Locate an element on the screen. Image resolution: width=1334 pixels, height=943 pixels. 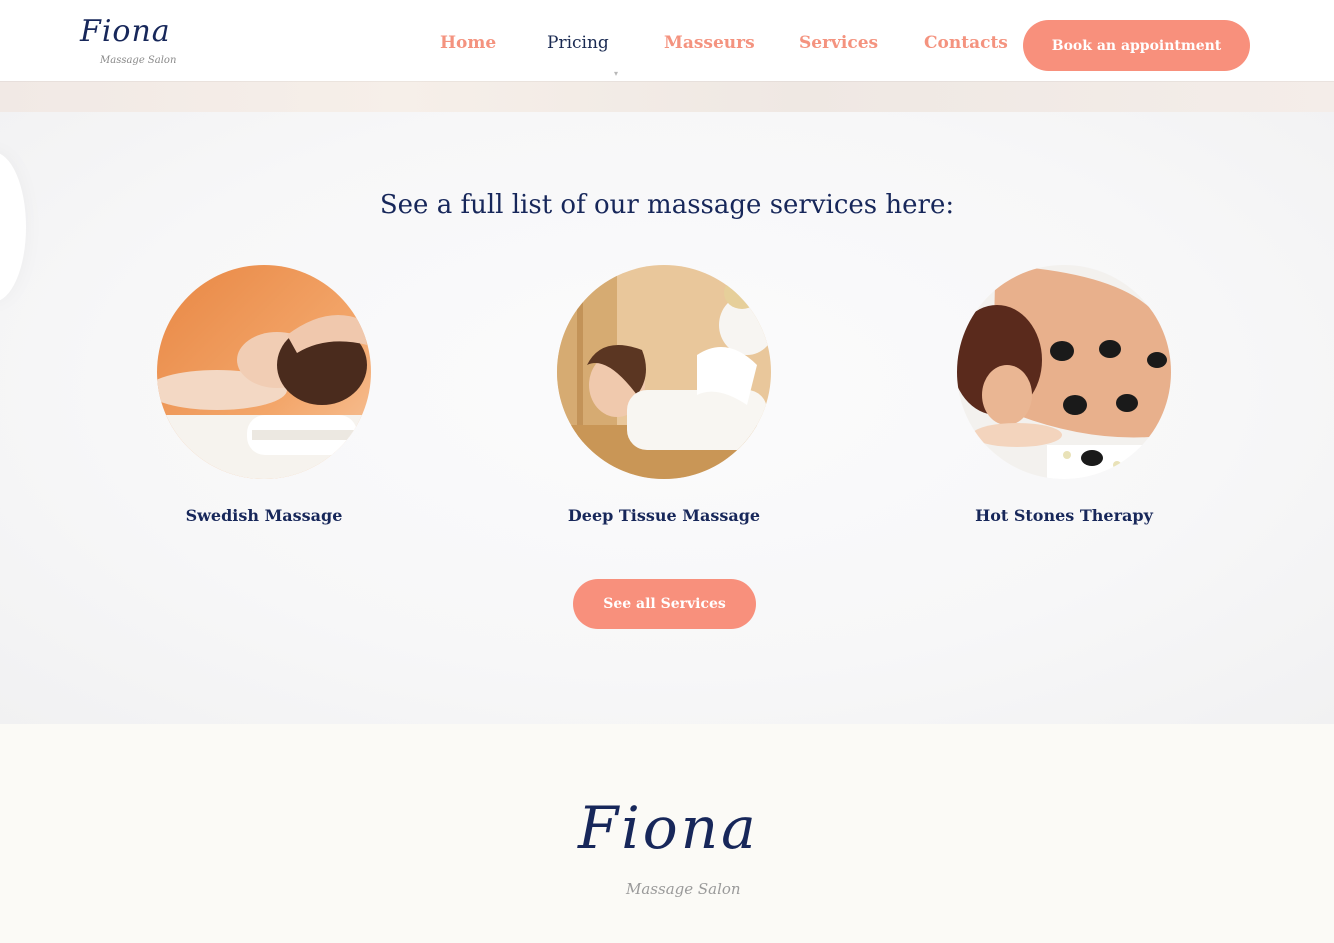
book-appointment-button: Book an appointment is located at coordinates (1136, 45).